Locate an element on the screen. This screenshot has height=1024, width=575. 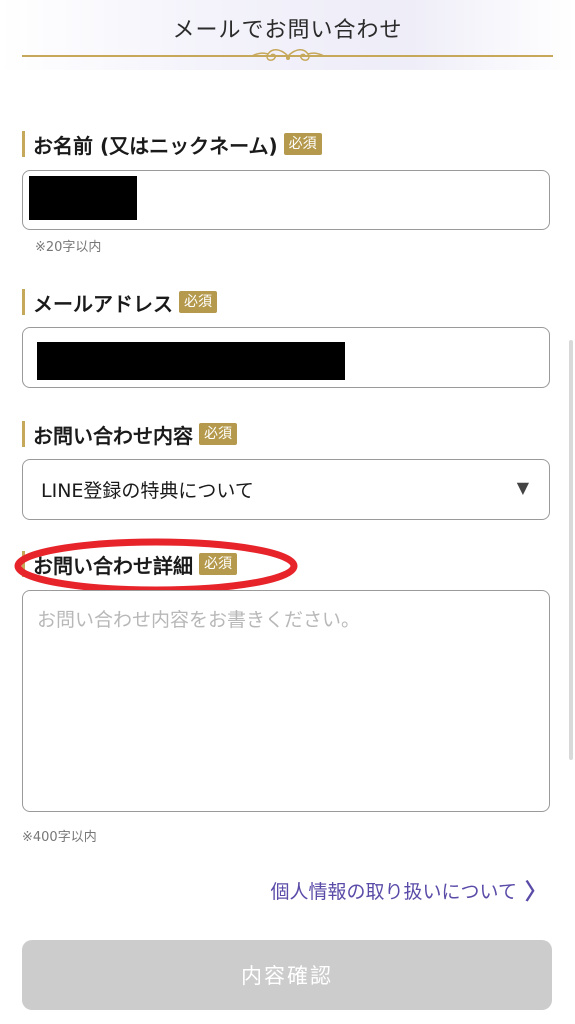
name-hint: ※20字以内 is located at coordinates (68, 247).